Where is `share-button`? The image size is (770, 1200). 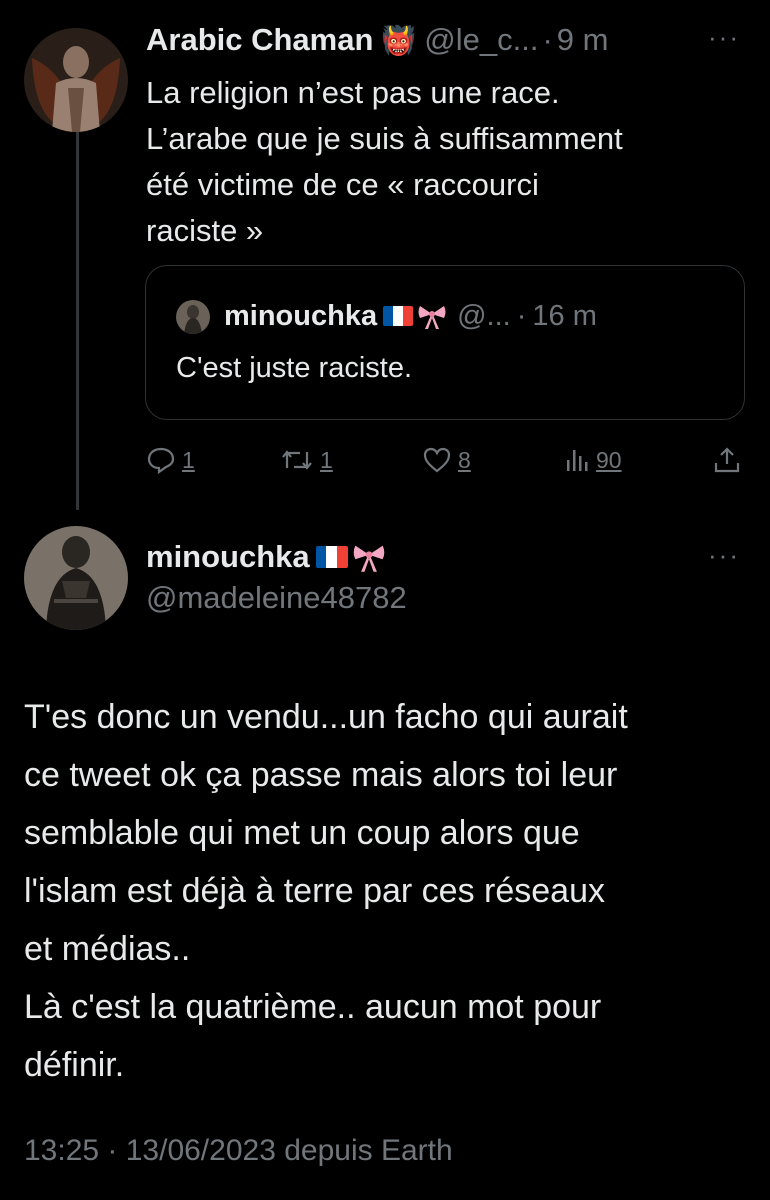 share-button is located at coordinates (727, 460).